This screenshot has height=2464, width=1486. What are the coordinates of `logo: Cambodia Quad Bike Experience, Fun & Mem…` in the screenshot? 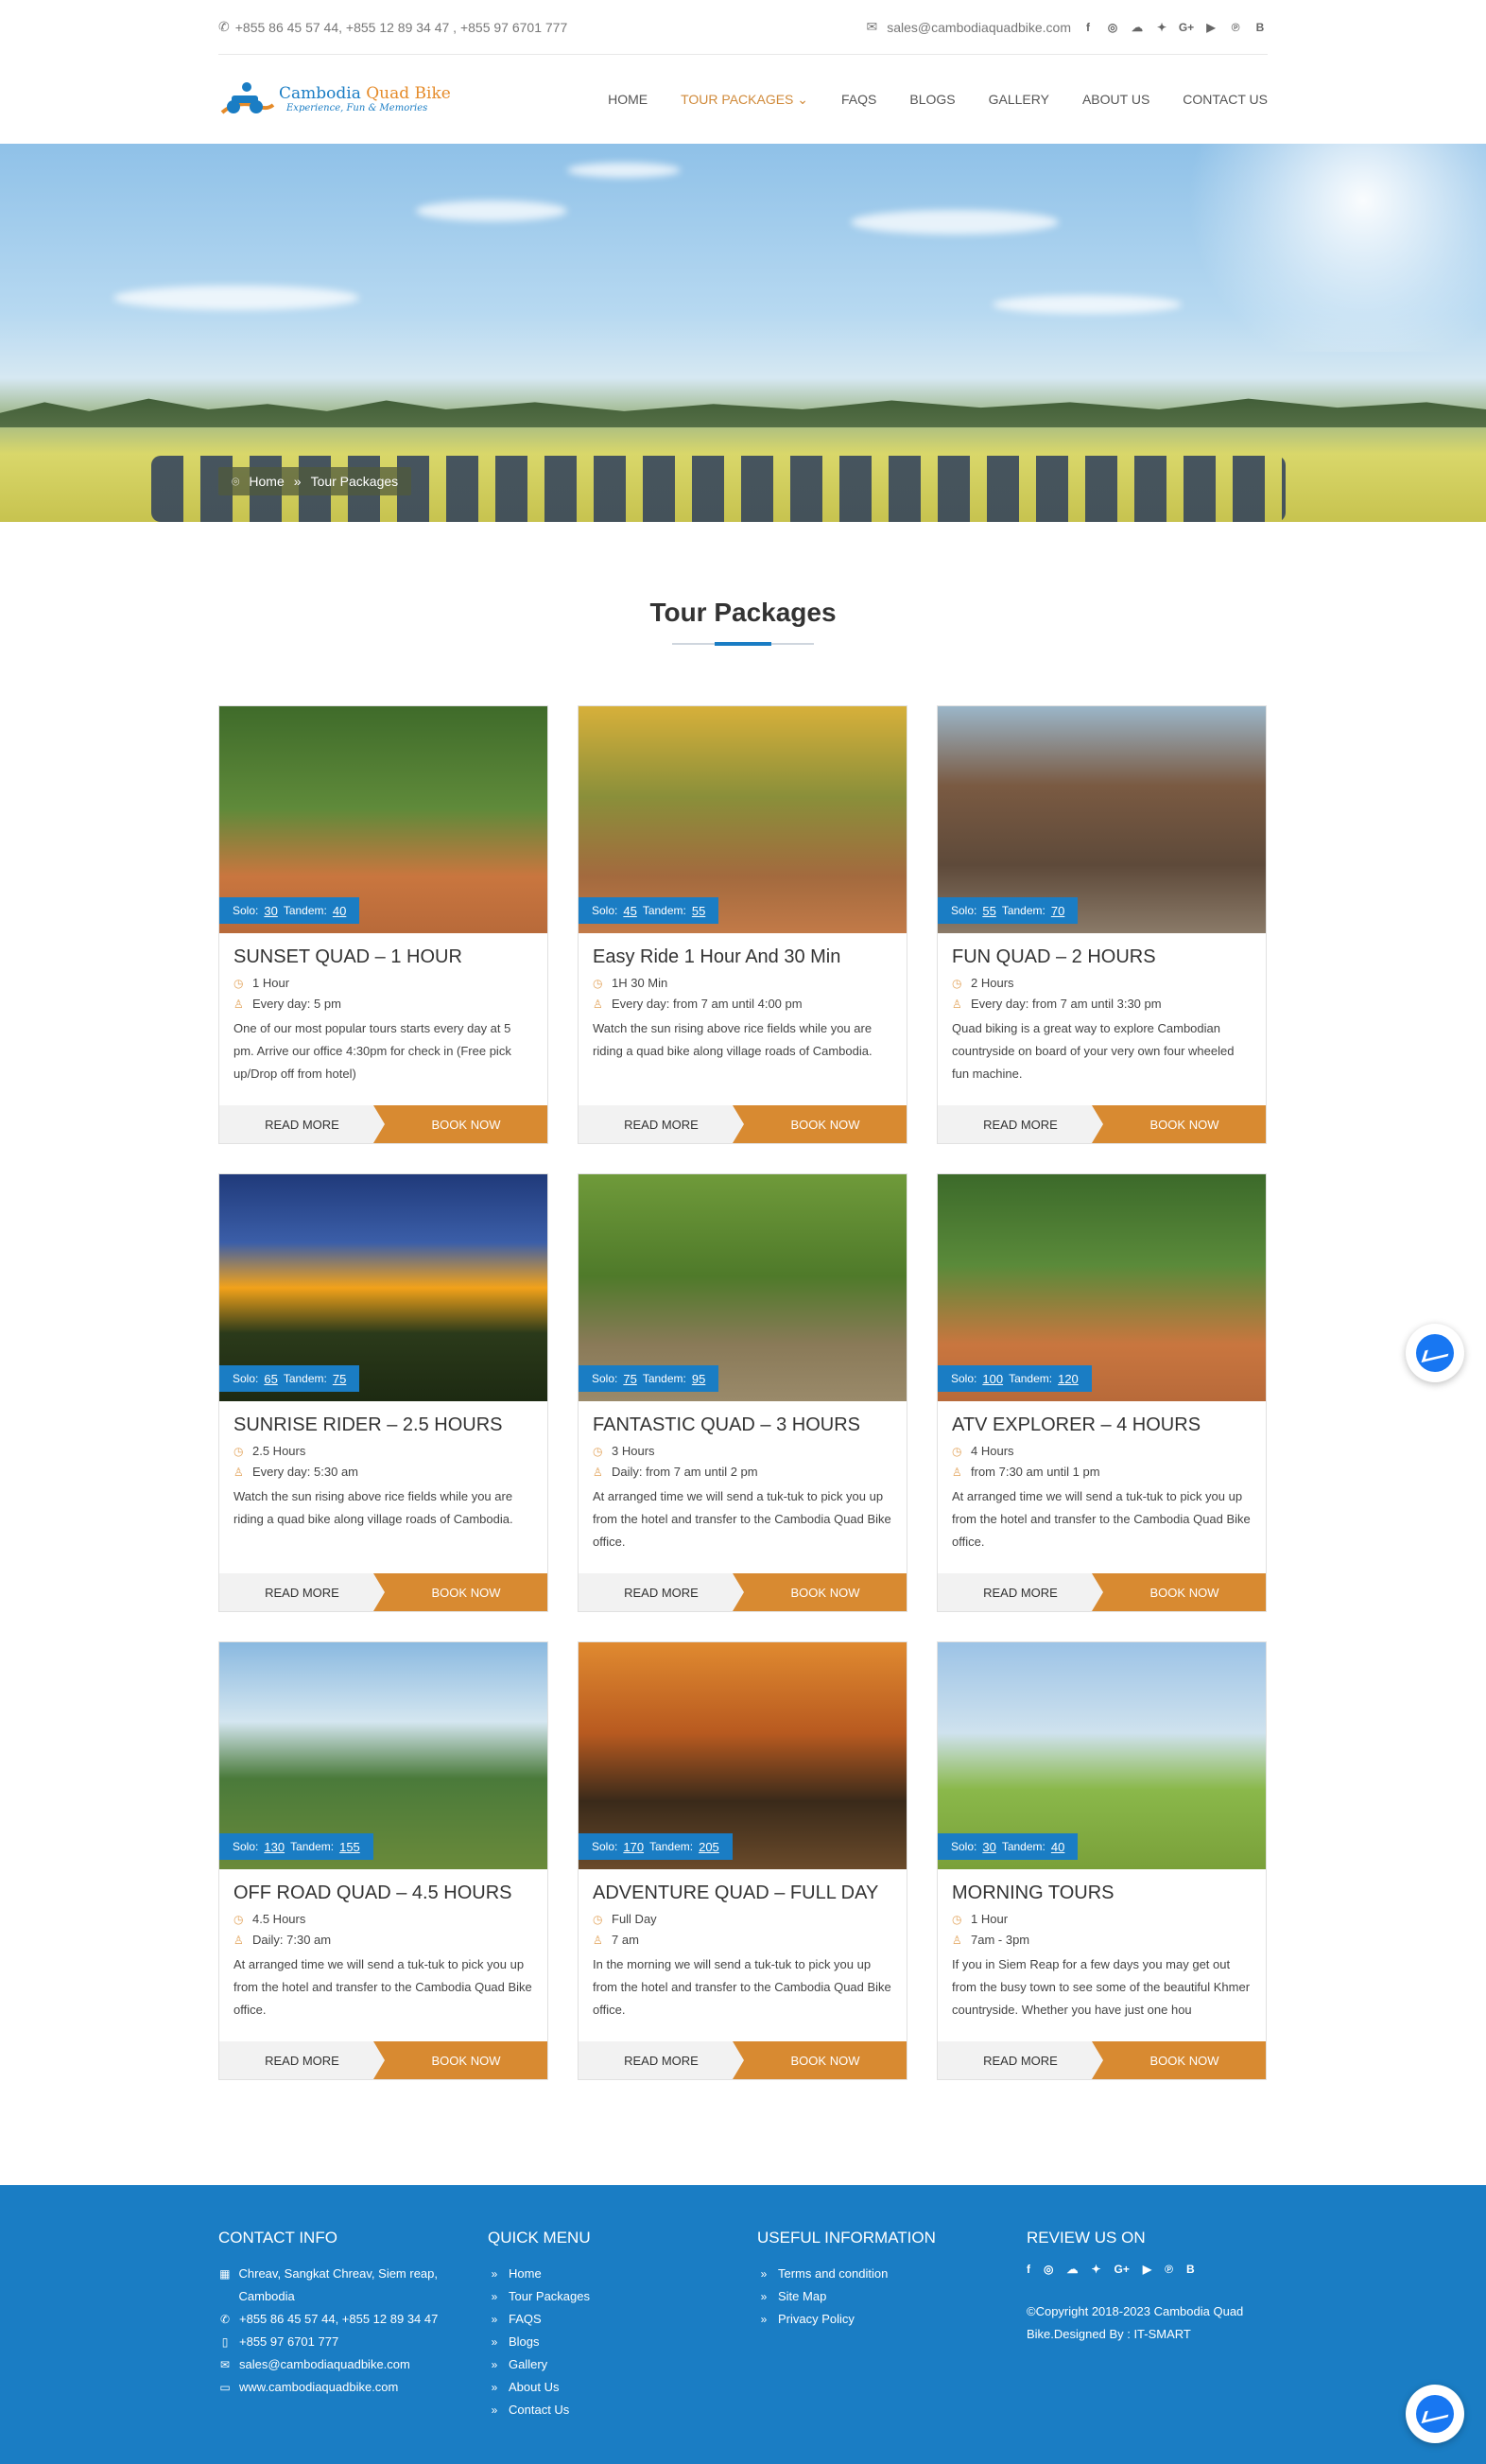 It's located at (334, 99).